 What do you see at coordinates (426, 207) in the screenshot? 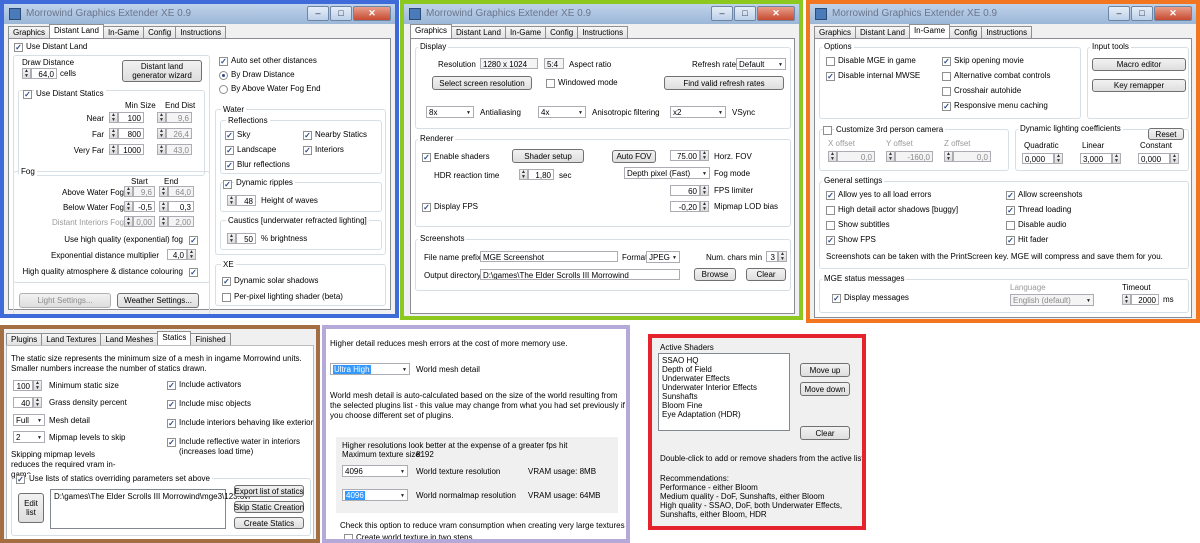
I see `display-fps-checkbox: ✓` at bounding box center [426, 207].